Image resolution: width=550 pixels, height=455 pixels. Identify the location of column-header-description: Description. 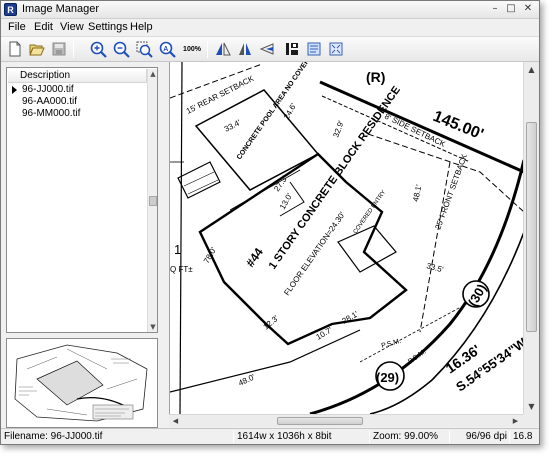
(77, 76).